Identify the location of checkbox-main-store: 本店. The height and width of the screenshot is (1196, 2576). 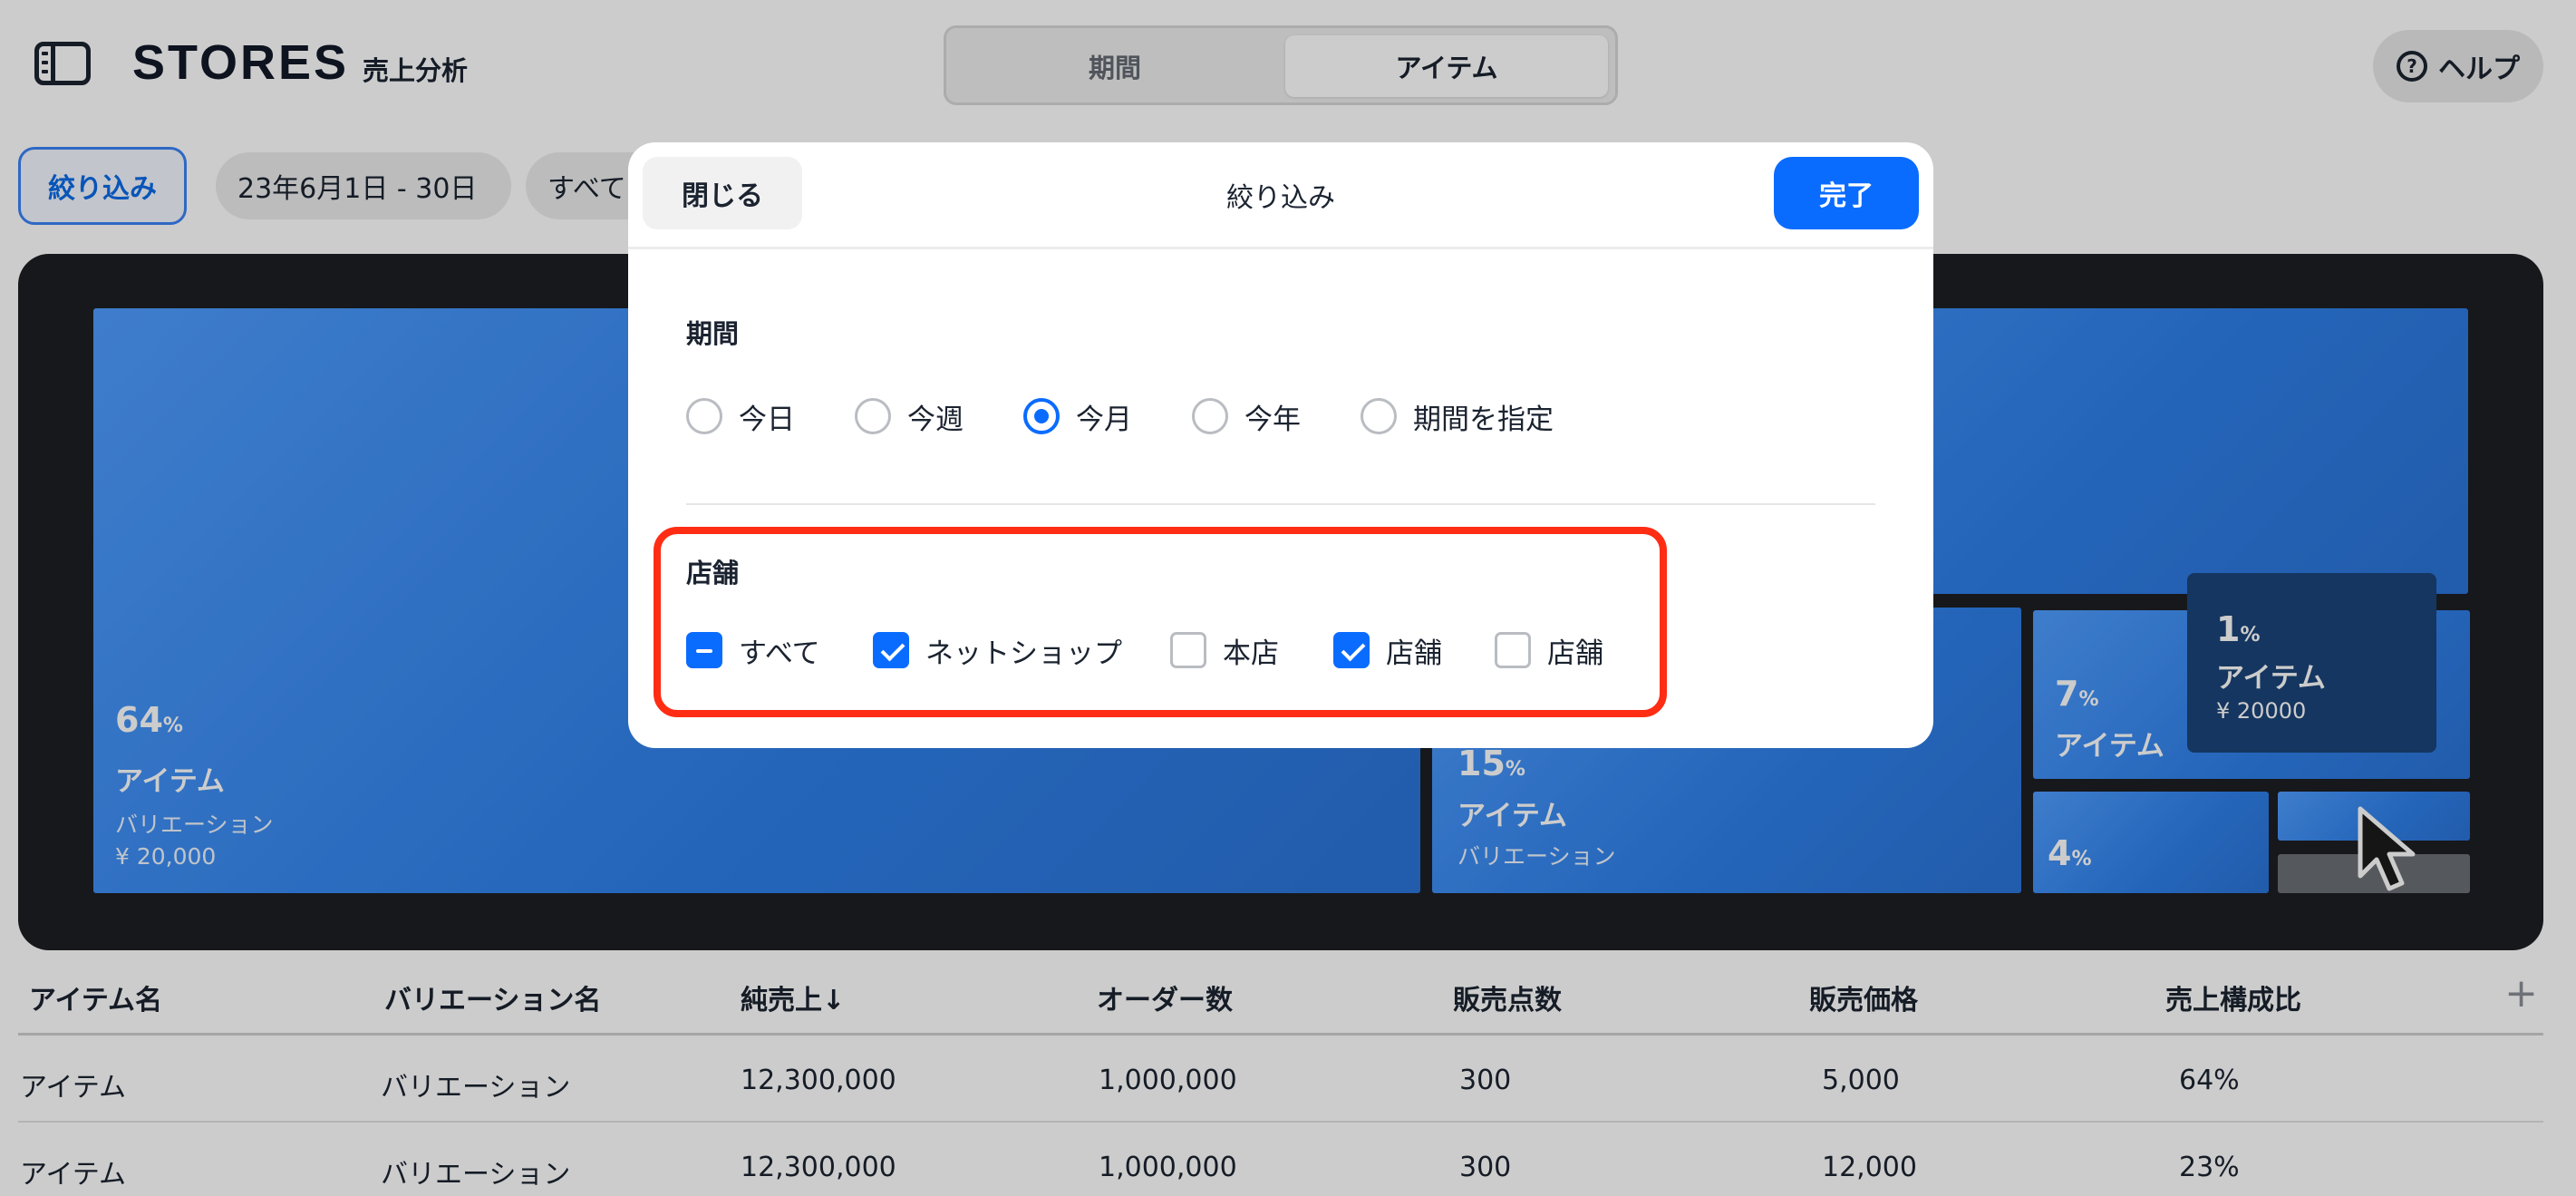
(1224, 650).